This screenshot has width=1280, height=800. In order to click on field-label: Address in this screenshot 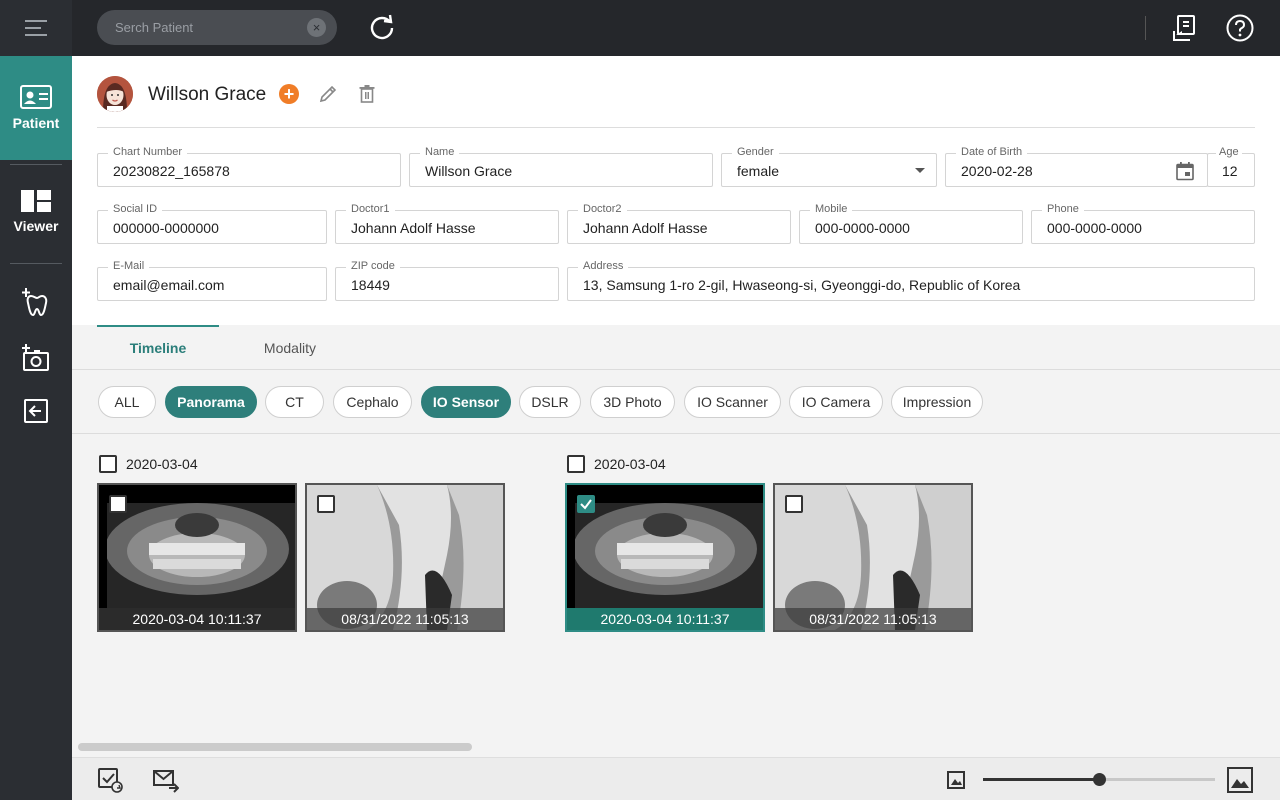, I will do `click(603, 266)`.